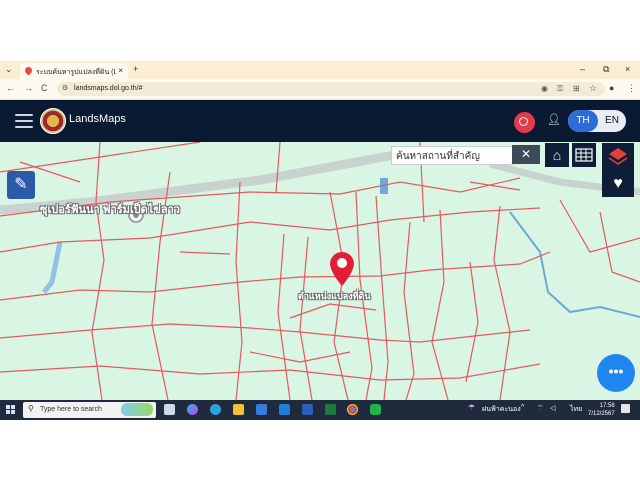  What do you see at coordinates (28, 70) in the screenshot?
I see `map-pin-favicon-icon` at bounding box center [28, 70].